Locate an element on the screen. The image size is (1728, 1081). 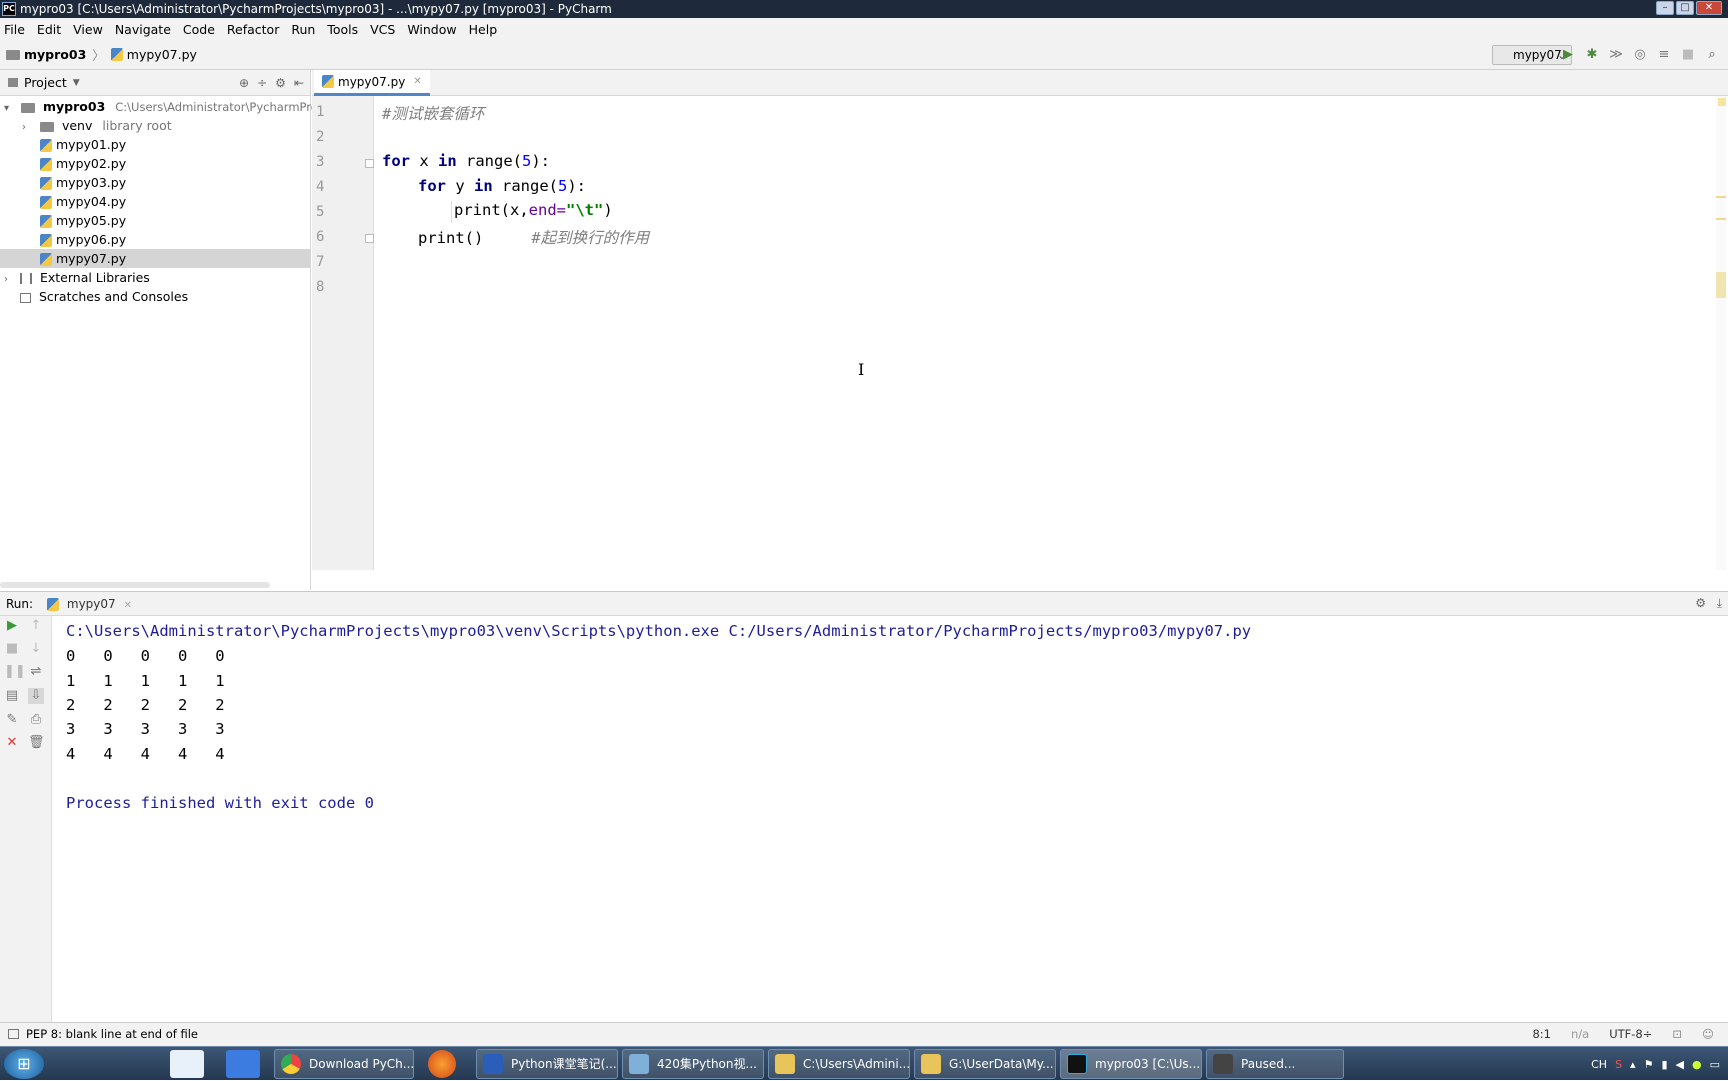
tree-item-file: mypy06.py is located at coordinates (155, 239).